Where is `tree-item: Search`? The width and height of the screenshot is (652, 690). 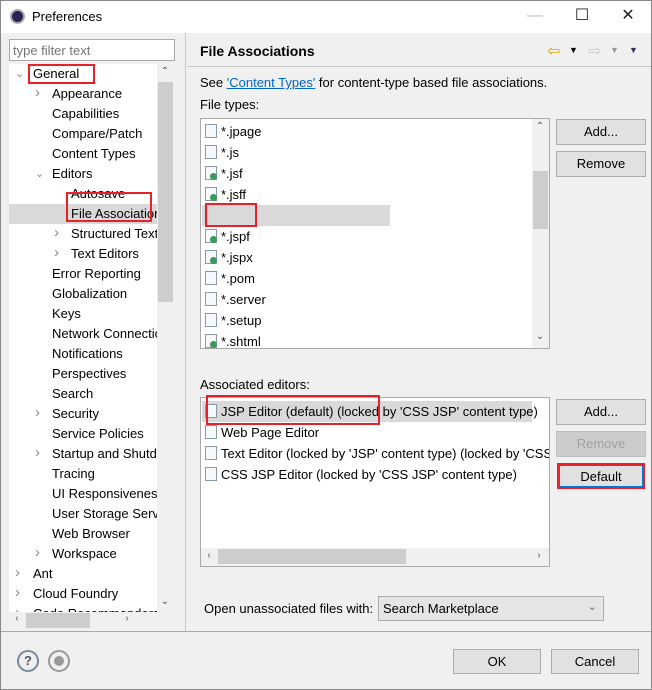
tree-item: Search is located at coordinates (72, 394).